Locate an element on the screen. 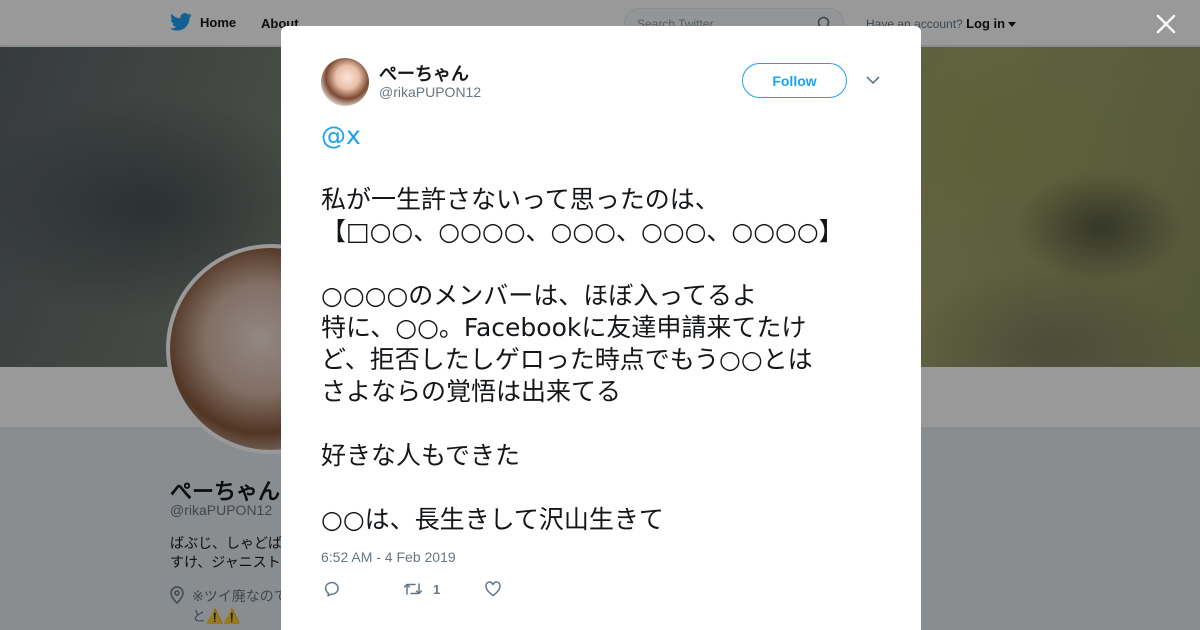 The height and width of the screenshot is (630, 1200). tweet-mention-link: @x is located at coordinates (601, 136).